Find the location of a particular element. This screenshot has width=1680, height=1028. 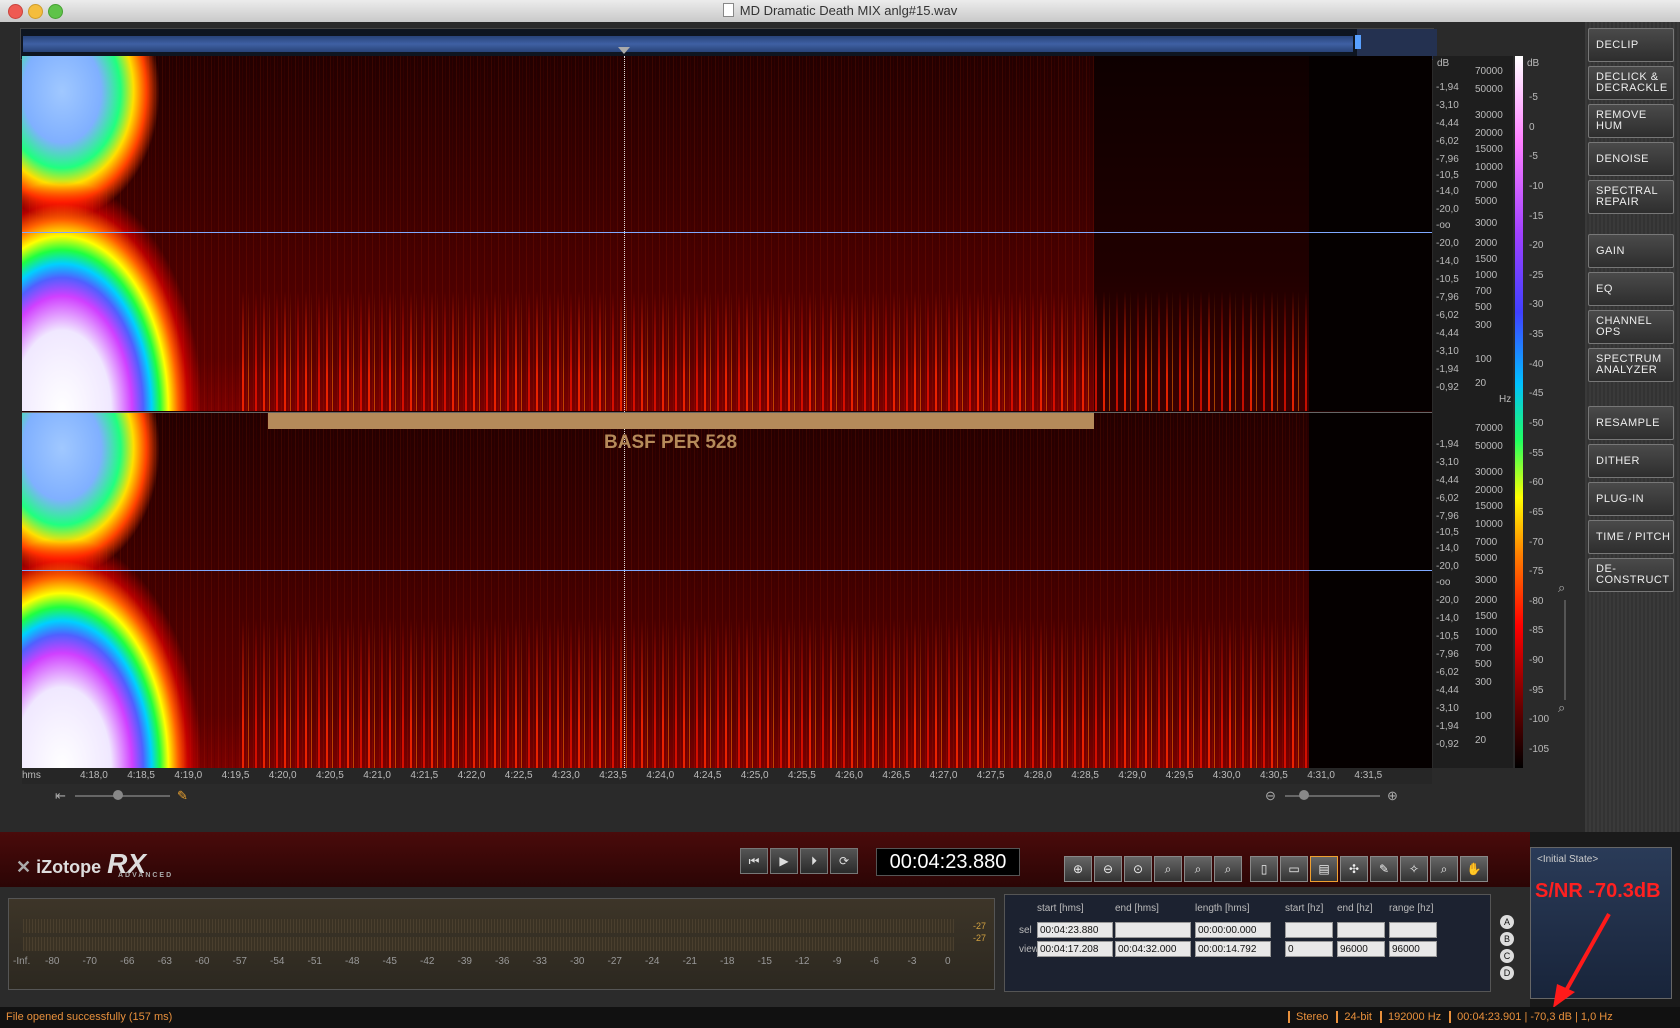

lasso-tool-icon: ✣ is located at coordinates (1354, 869).